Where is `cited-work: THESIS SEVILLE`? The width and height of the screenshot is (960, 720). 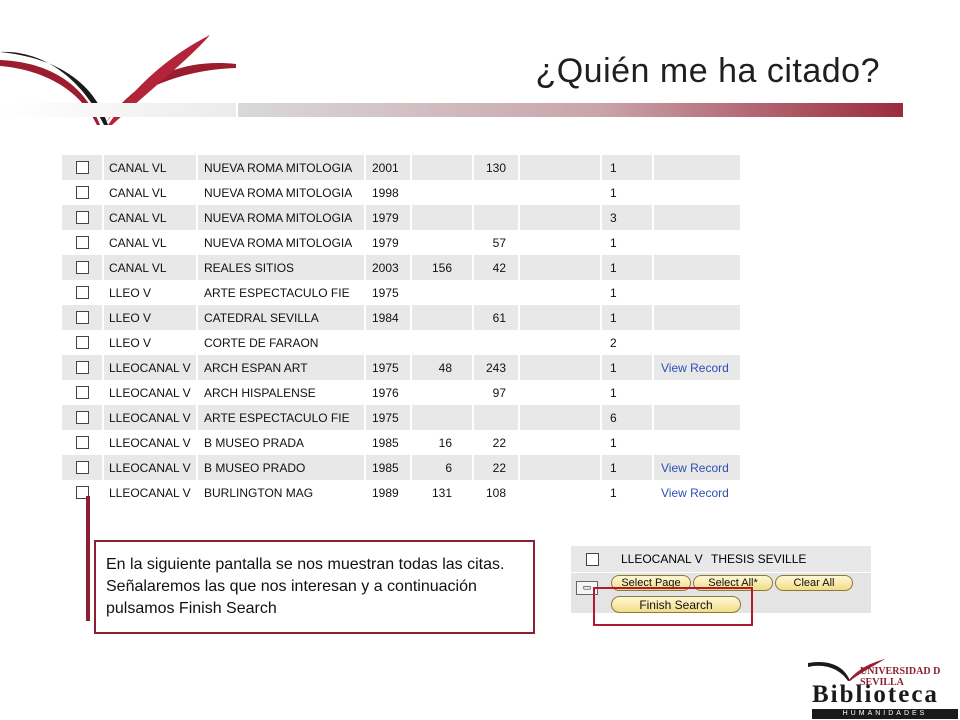
cited-work: THESIS SEVILLE is located at coordinates (759, 559).